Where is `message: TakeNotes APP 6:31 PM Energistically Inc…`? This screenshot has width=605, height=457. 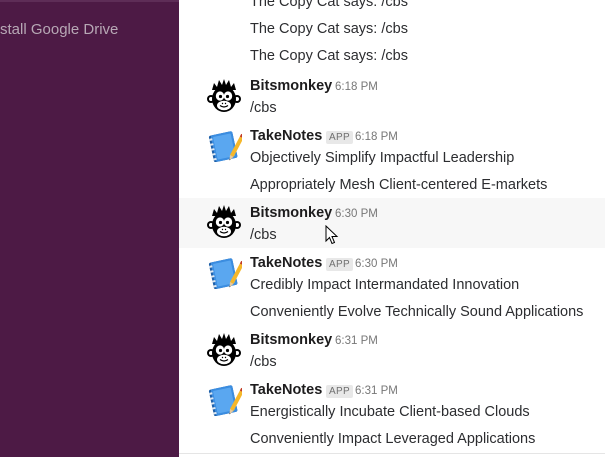
message: TakeNotes APP 6:31 PM Energistically Inc… is located at coordinates (392, 415).